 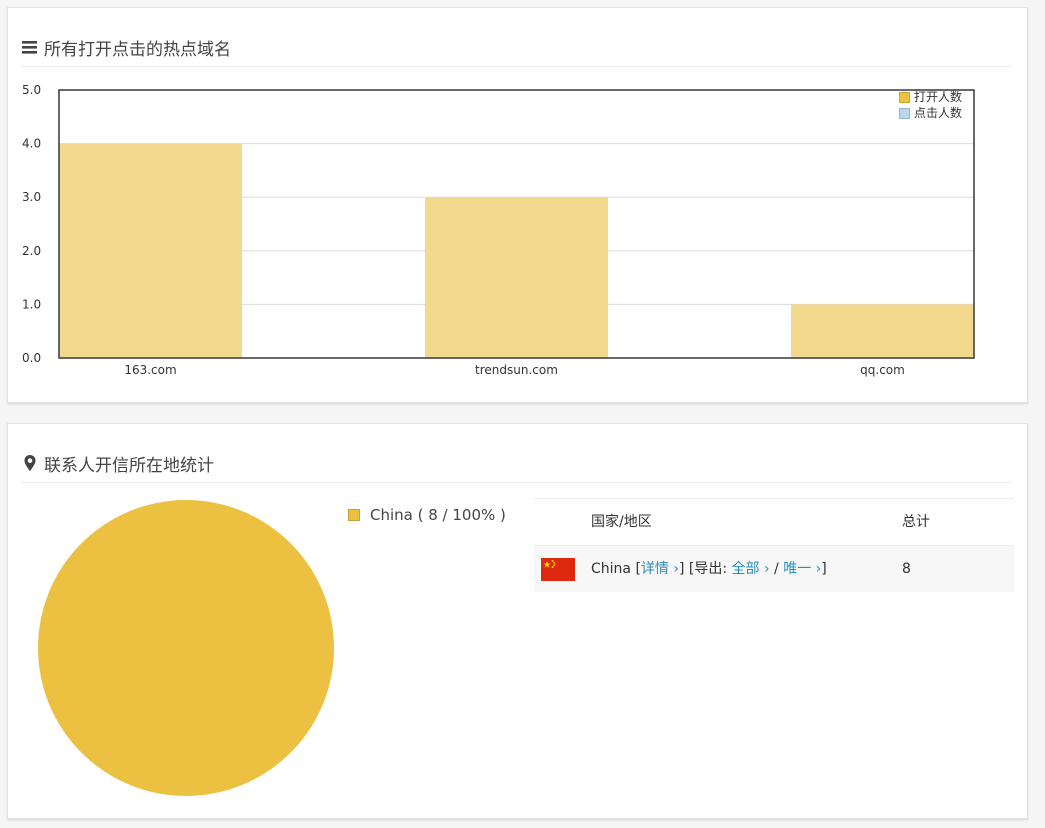 I want to click on legend-swatch-click, so click(x=904, y=113).